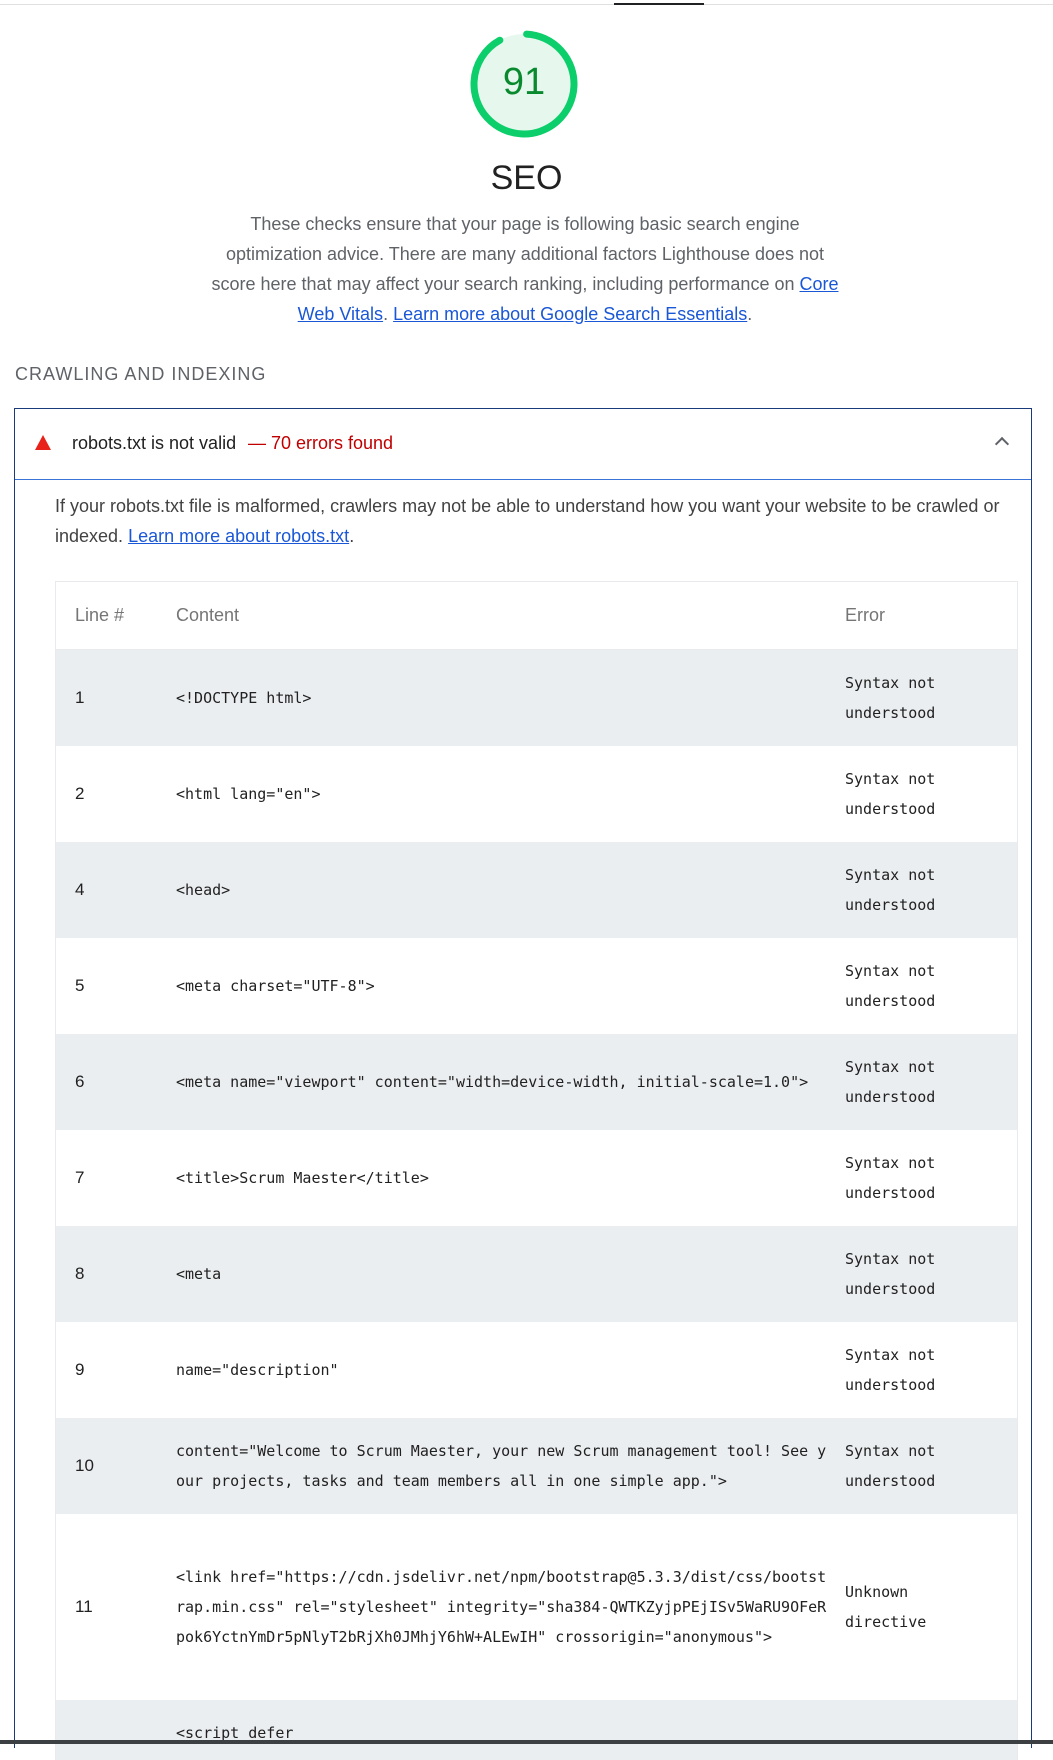 The image size is (1053, 1760). Describe the element at coordinates (80, 1177) in the screenshot. I see `cell-line-number: 7` at that location.